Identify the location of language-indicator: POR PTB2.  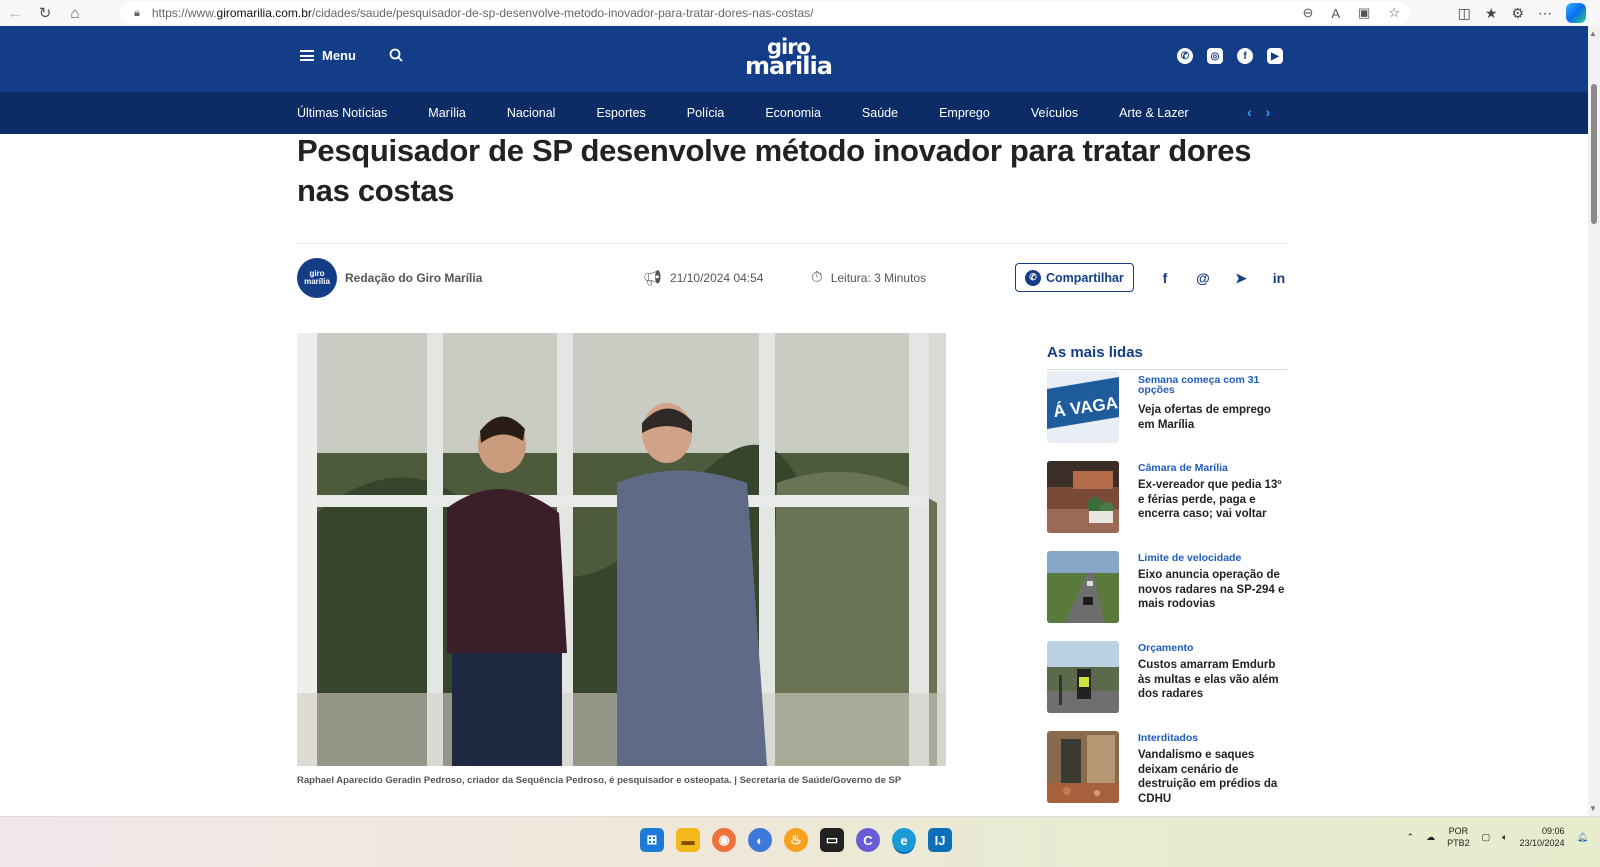
(1458, 837).